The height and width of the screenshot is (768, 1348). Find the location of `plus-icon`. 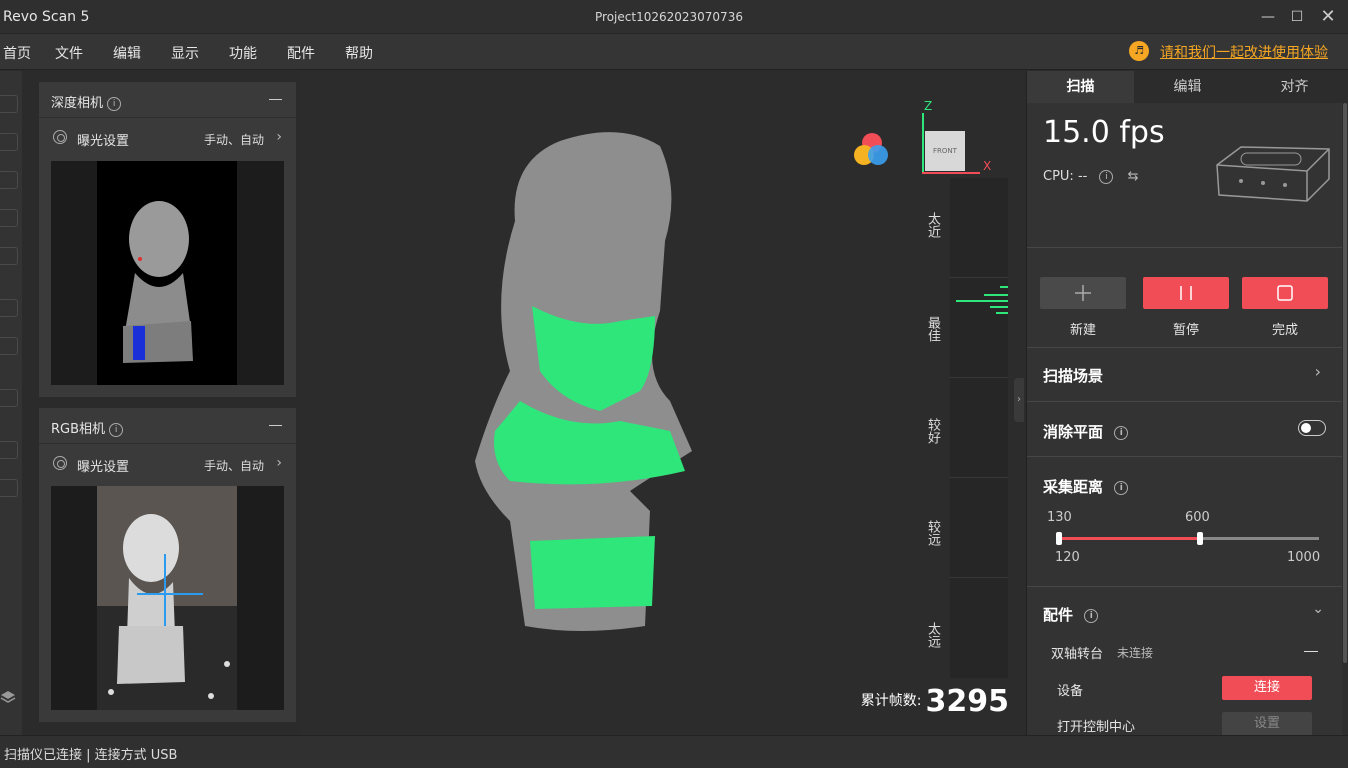

plus-icon is located at coordinates (1083, 293).